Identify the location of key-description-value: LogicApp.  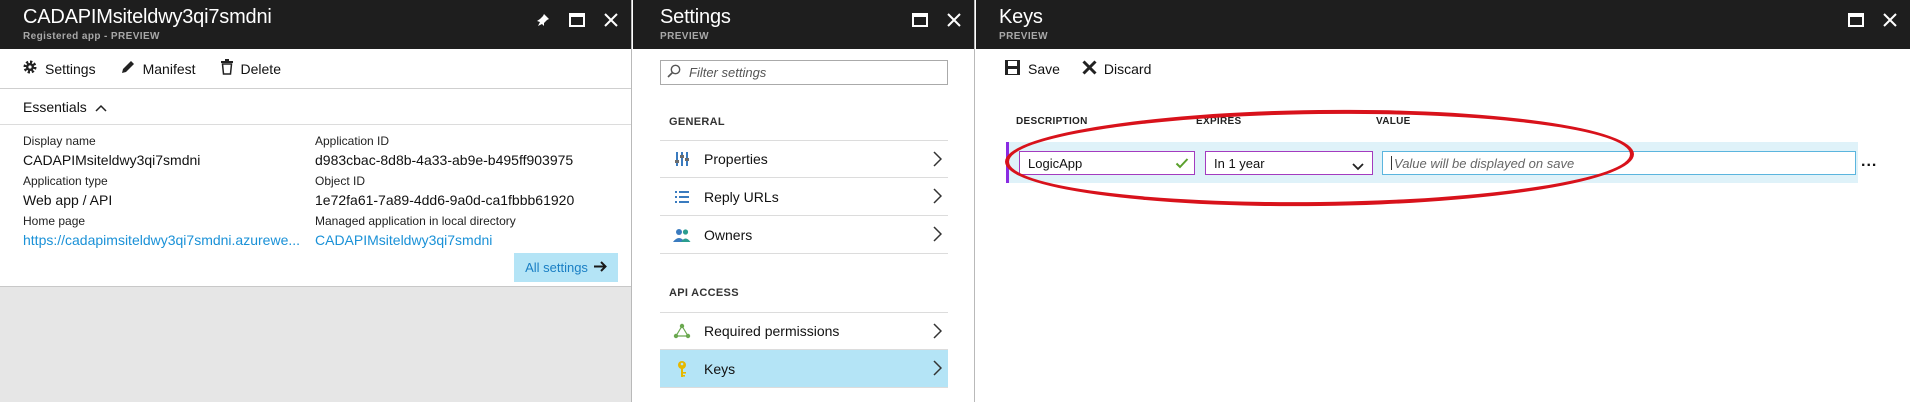
(1055, 163).